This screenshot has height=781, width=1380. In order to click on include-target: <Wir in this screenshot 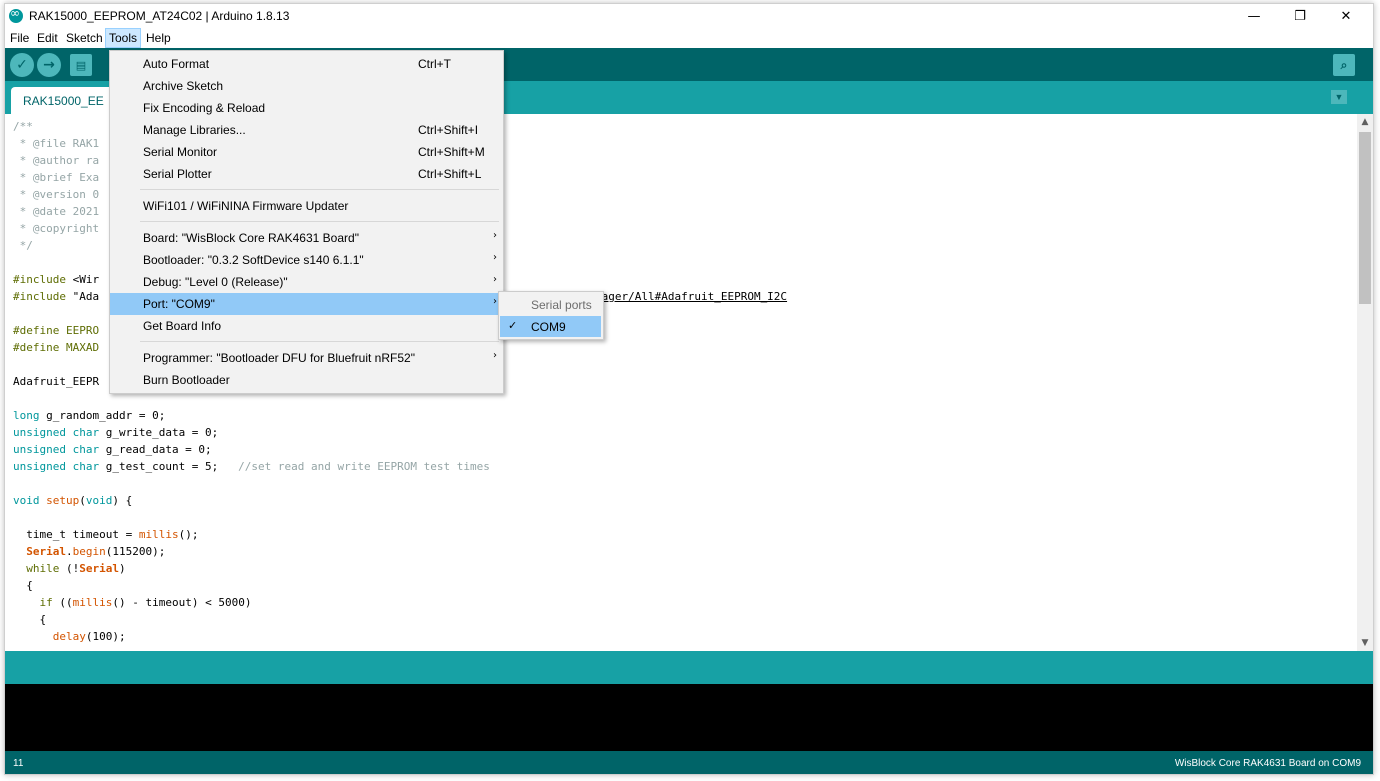, I will do `click(86, 279)`.